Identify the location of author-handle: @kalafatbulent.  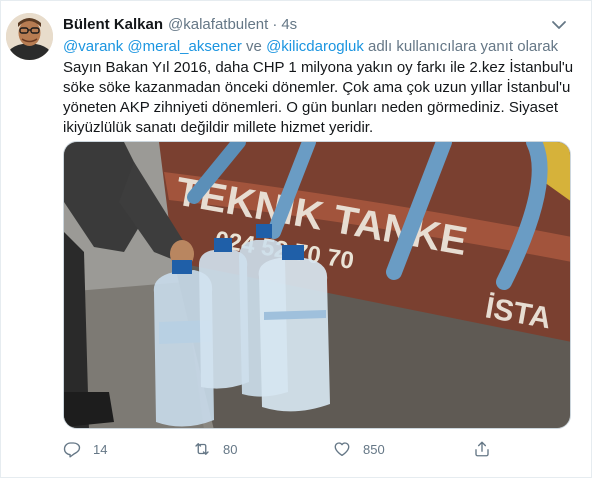
(218, 24).